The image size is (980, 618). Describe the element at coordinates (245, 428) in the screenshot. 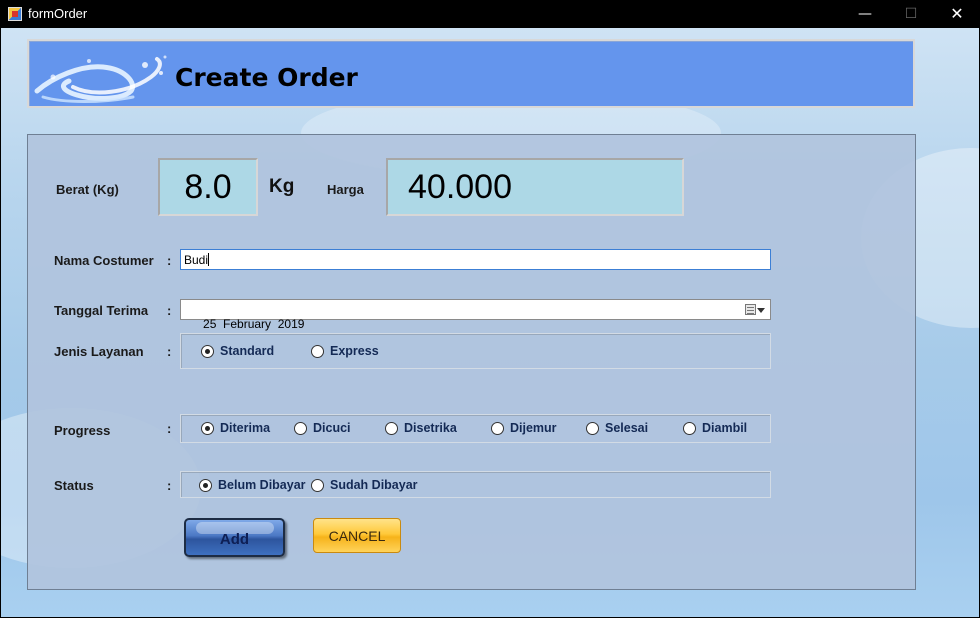

I see `radio-label: Diterima` at that location.